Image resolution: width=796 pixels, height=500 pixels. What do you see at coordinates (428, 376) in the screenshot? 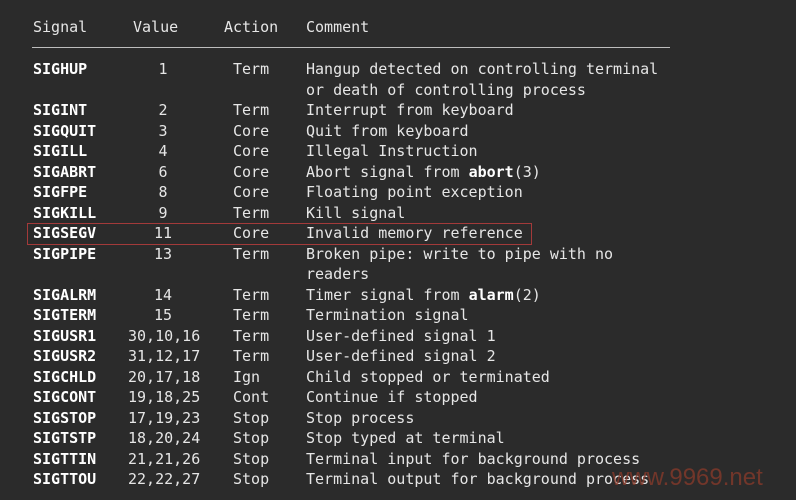
I see `signal-comment: Child stopped or terminated` at bounding box center [428, 376].